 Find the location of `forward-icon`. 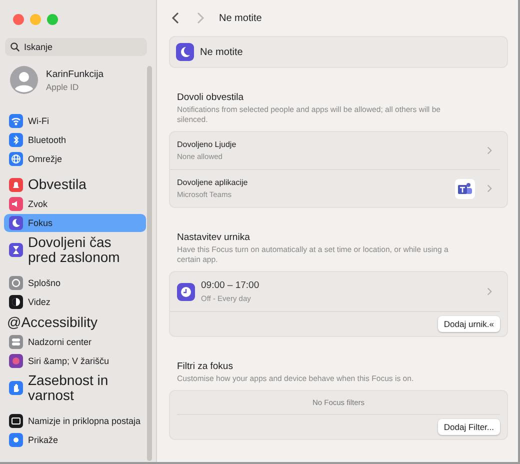

forward-icon is located at coordinates (200, 18).